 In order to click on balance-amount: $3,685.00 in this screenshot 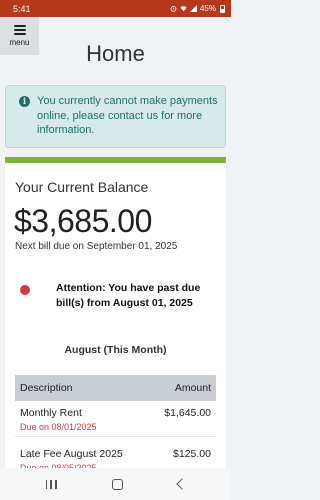, I will do `click(83, 221)`.